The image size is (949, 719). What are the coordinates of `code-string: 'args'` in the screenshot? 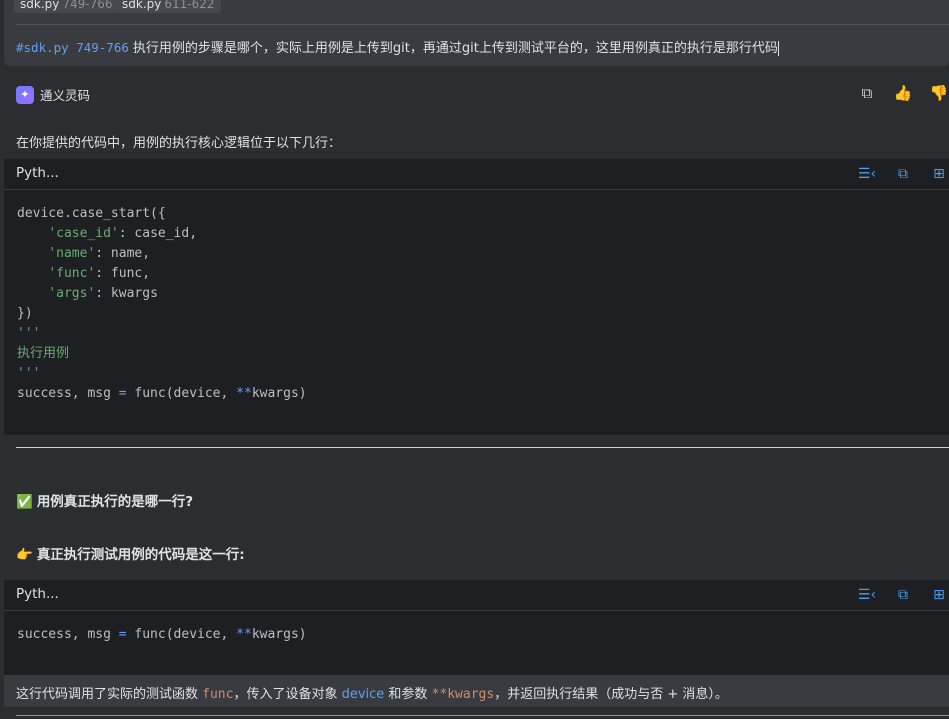 It's located at (72, 293).